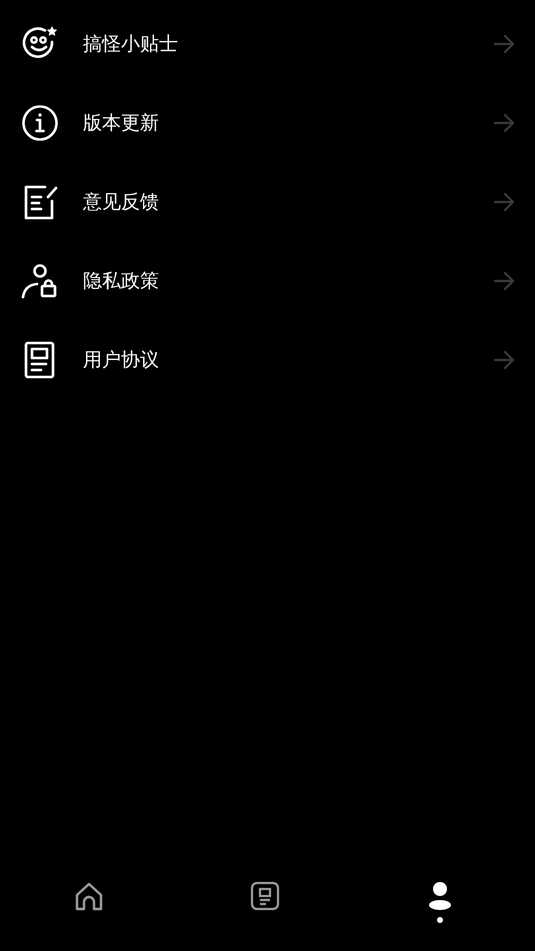 Image resolution: width=535 pixels, height=951 pixels. Describe the element at coordinates (267, 280) in the screenshot. I see `menu-item: 隐私政策` at that location.